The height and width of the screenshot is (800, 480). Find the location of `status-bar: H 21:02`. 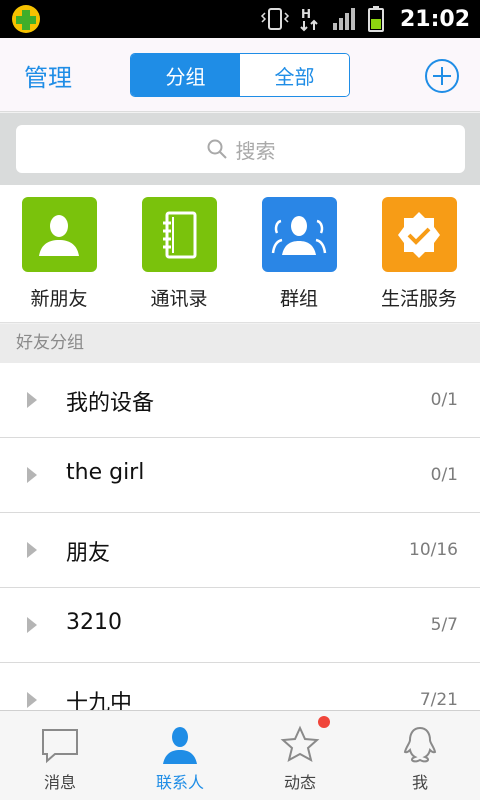

status-bar: H 21:02 is located at coordinates (240, 19).